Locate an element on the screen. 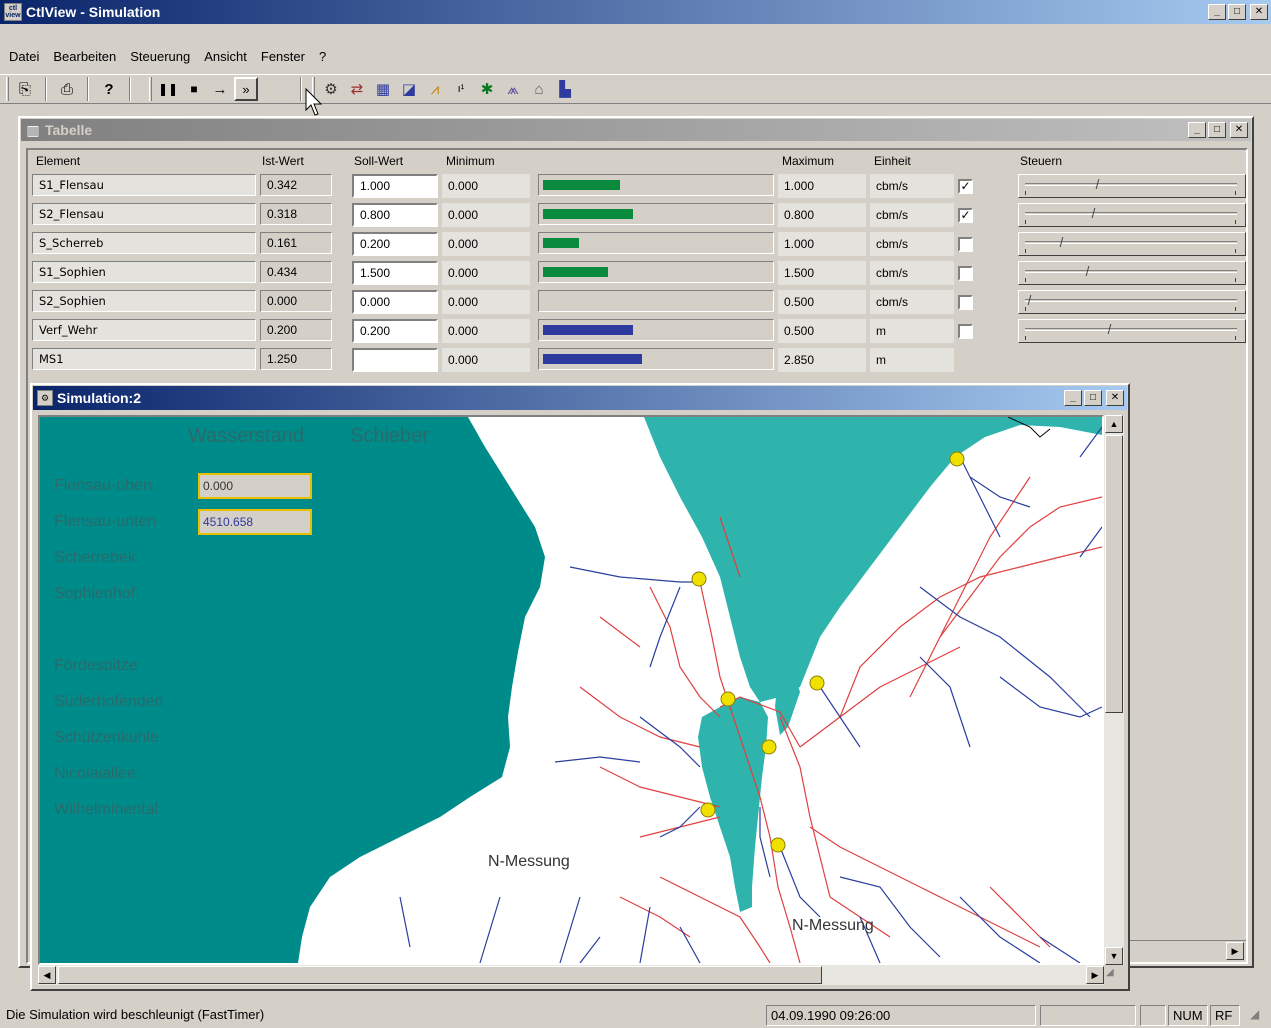 The image size is (1271, 1028). value-flensau-oben: 0.000 is located at coordinates (255, 486).